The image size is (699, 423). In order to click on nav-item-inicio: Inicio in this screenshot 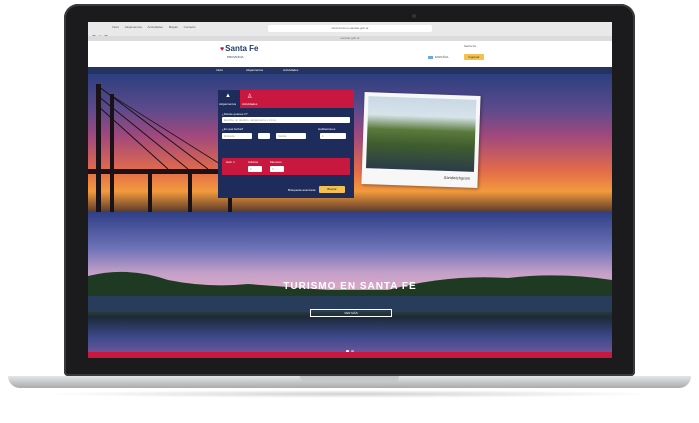, I will do `click(219, 70)`.